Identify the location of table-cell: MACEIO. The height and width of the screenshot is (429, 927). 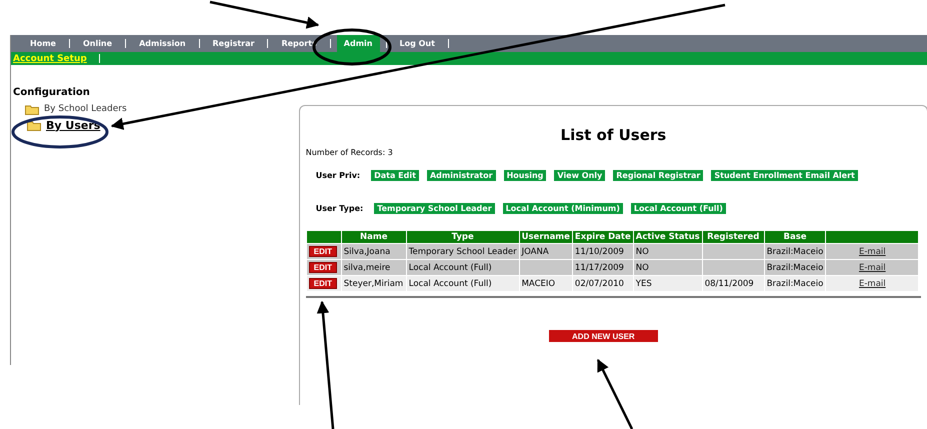
(546, 283).